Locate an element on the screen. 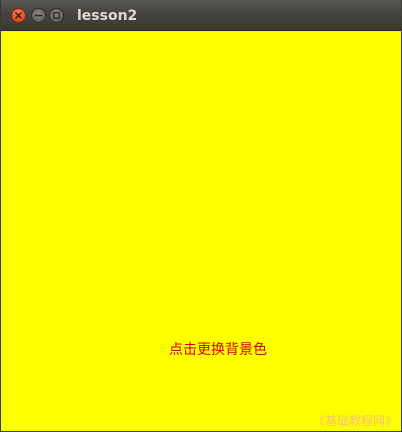 The height and width of the screenshot is (432, 402). title-bar: lesson2 is located at coordinates (201, 15).